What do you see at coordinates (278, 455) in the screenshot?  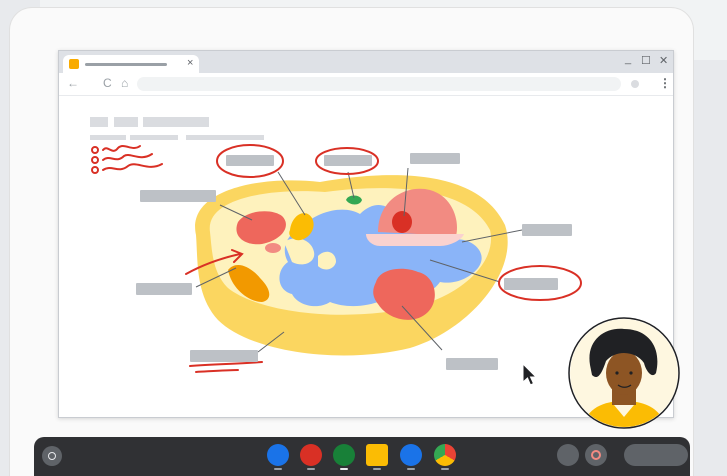 I see `files-icon` at bounding box center [278, 455].